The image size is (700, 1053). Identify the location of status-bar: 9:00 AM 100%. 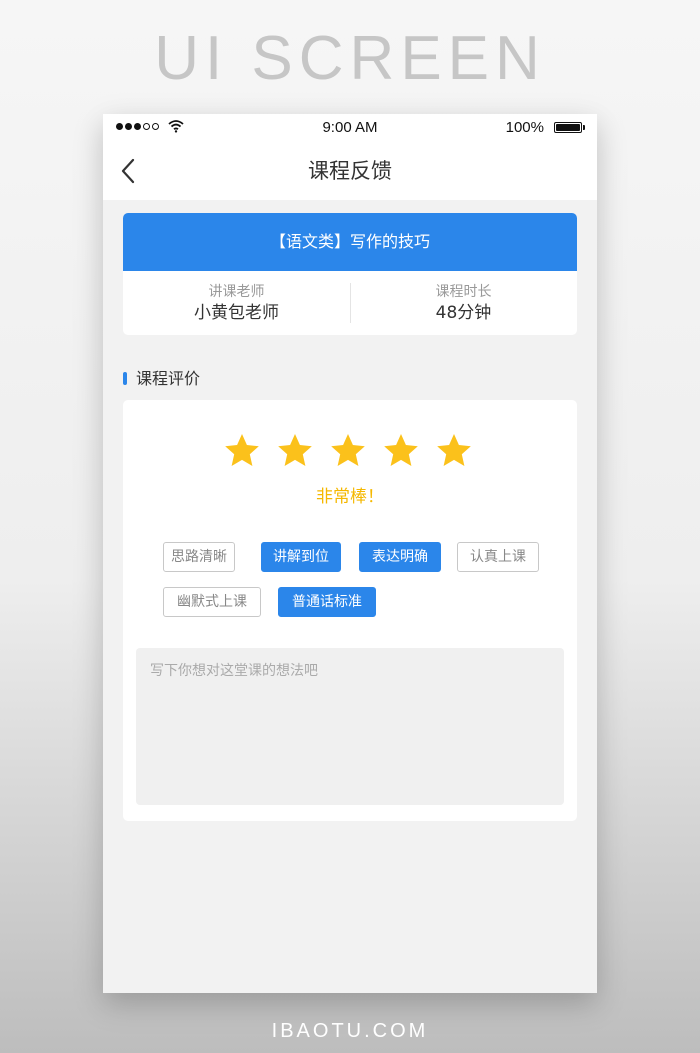
(350, 128).